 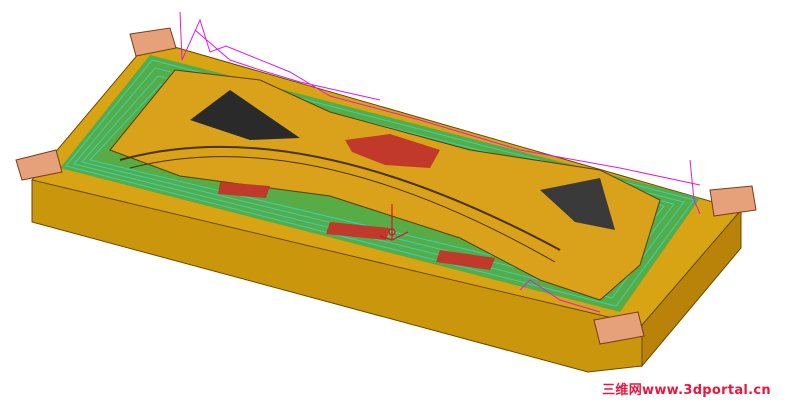 What do you see at coordinates (686, 390) in the screenshot?
I see `watermark-text: 三维网www.3dportal.cn` at bounding box center [686, 390].